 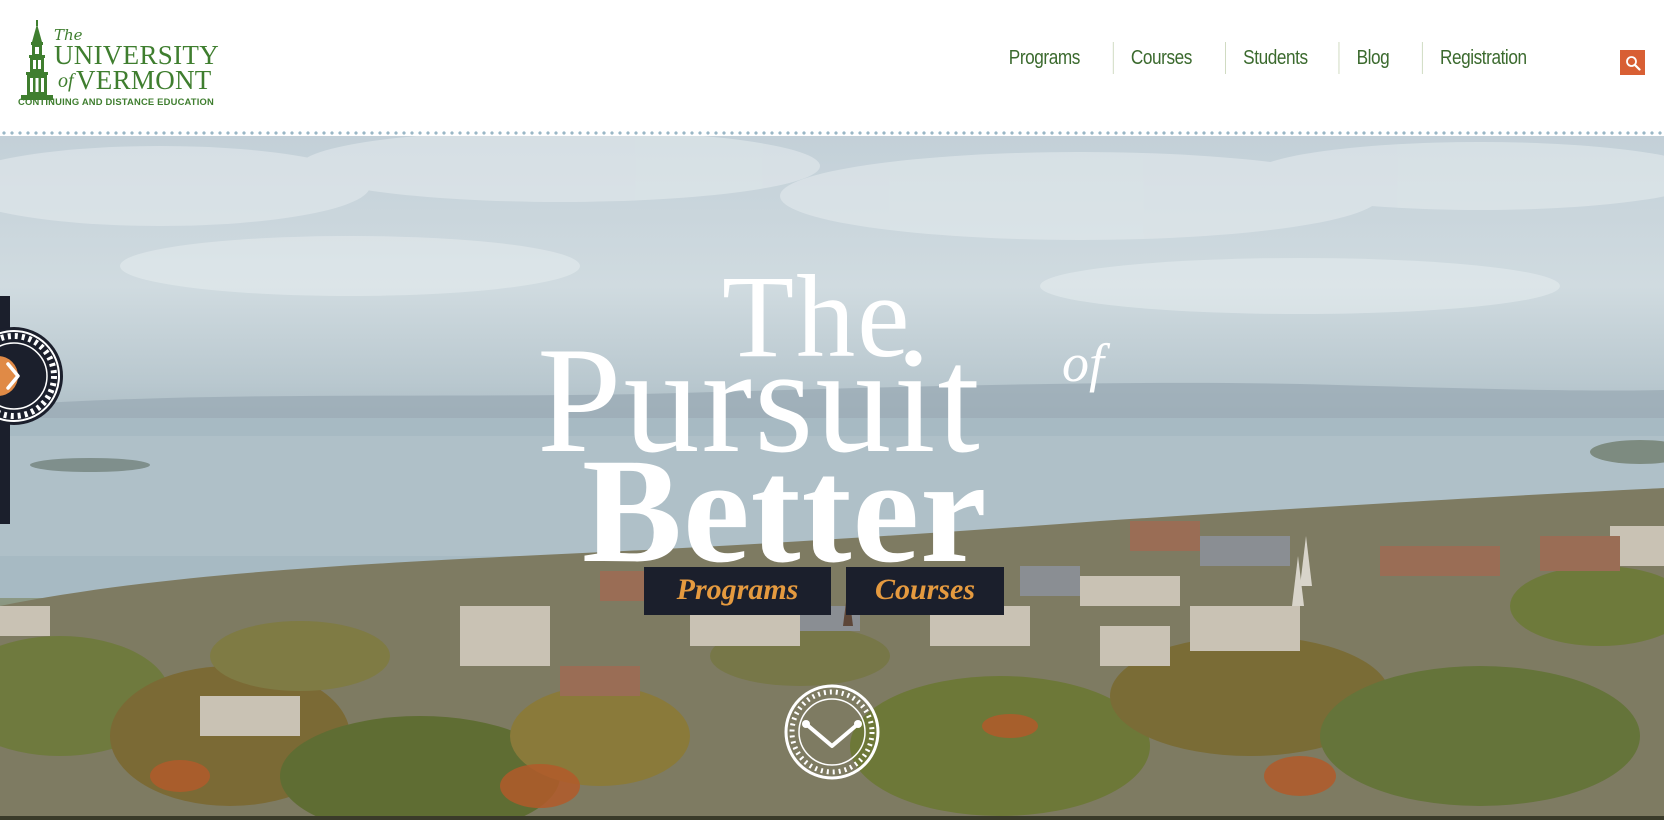 What do you see at coordinates (1161, 58) in the screenshot?
I see `nav-courses: Courses` at bounding box center [1161, 58].